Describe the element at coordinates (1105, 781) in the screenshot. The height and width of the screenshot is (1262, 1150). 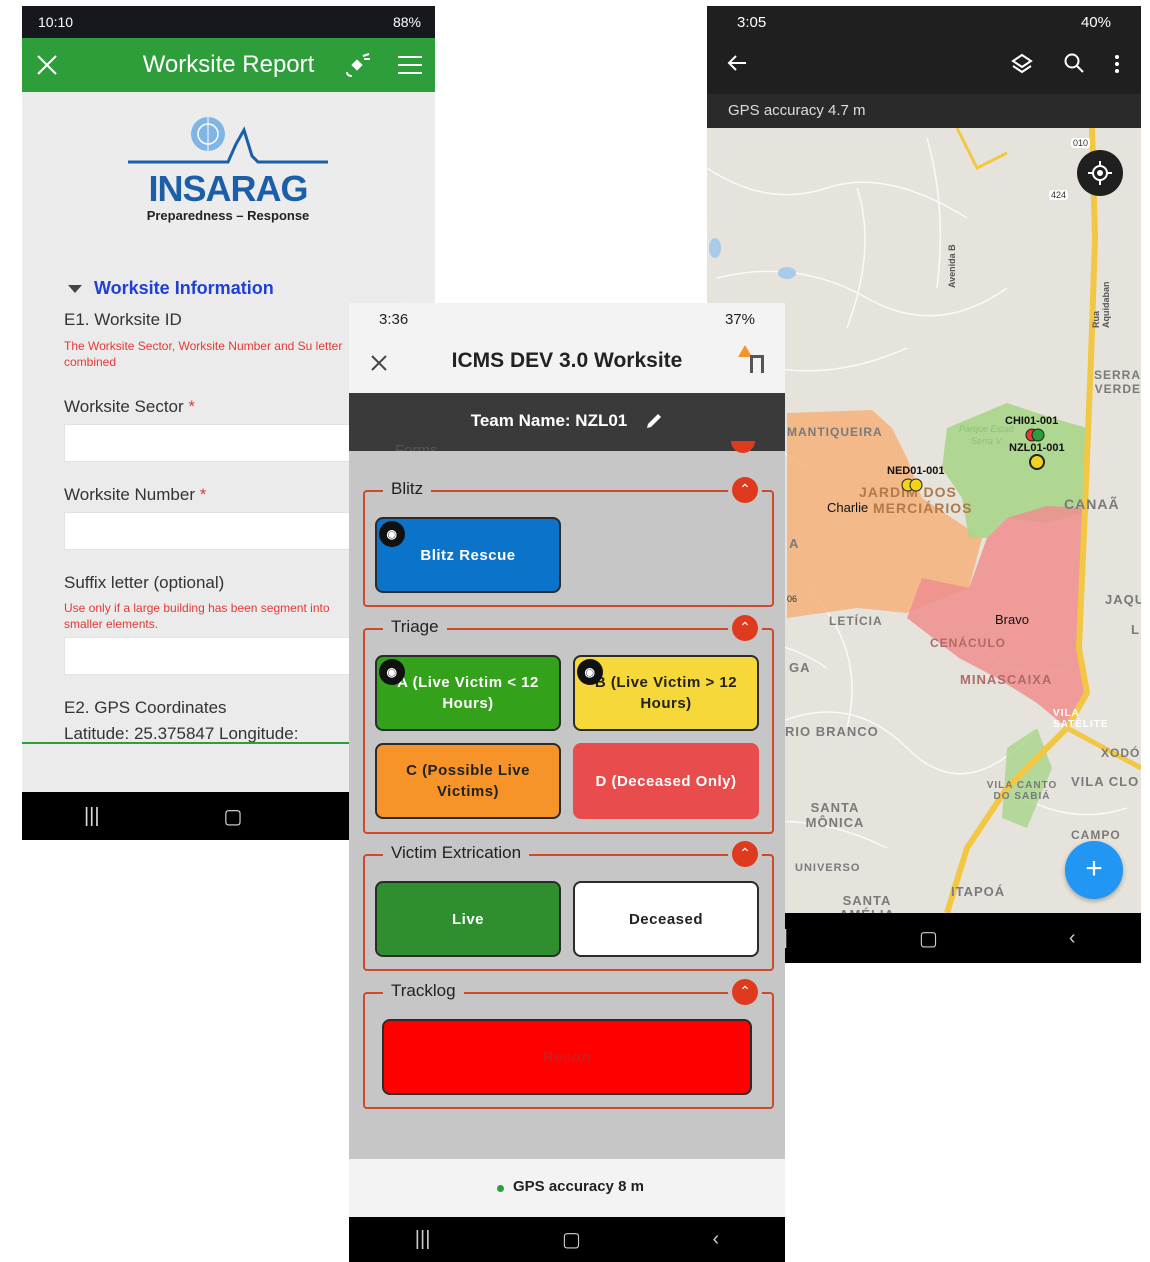
I see `map-label-vila-clo: VILA CLO` at that location.